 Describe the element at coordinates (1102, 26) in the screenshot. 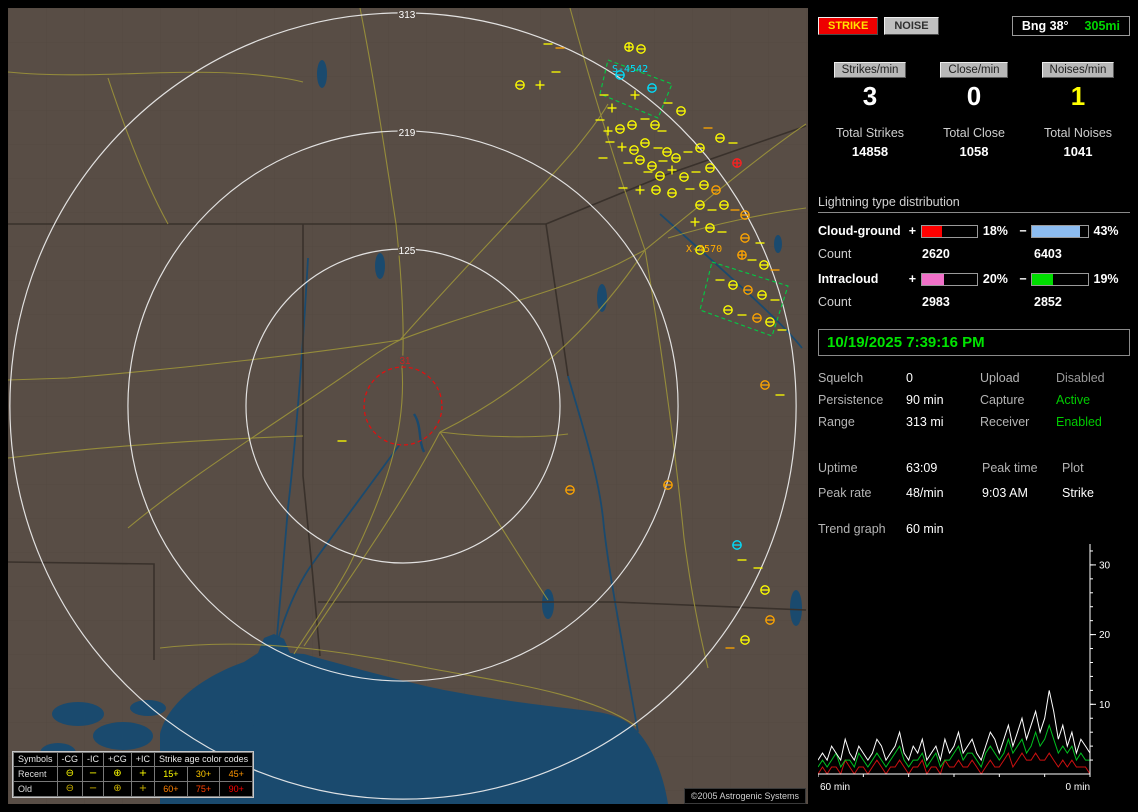

I see `bearing-distance: 305mi` at that location.